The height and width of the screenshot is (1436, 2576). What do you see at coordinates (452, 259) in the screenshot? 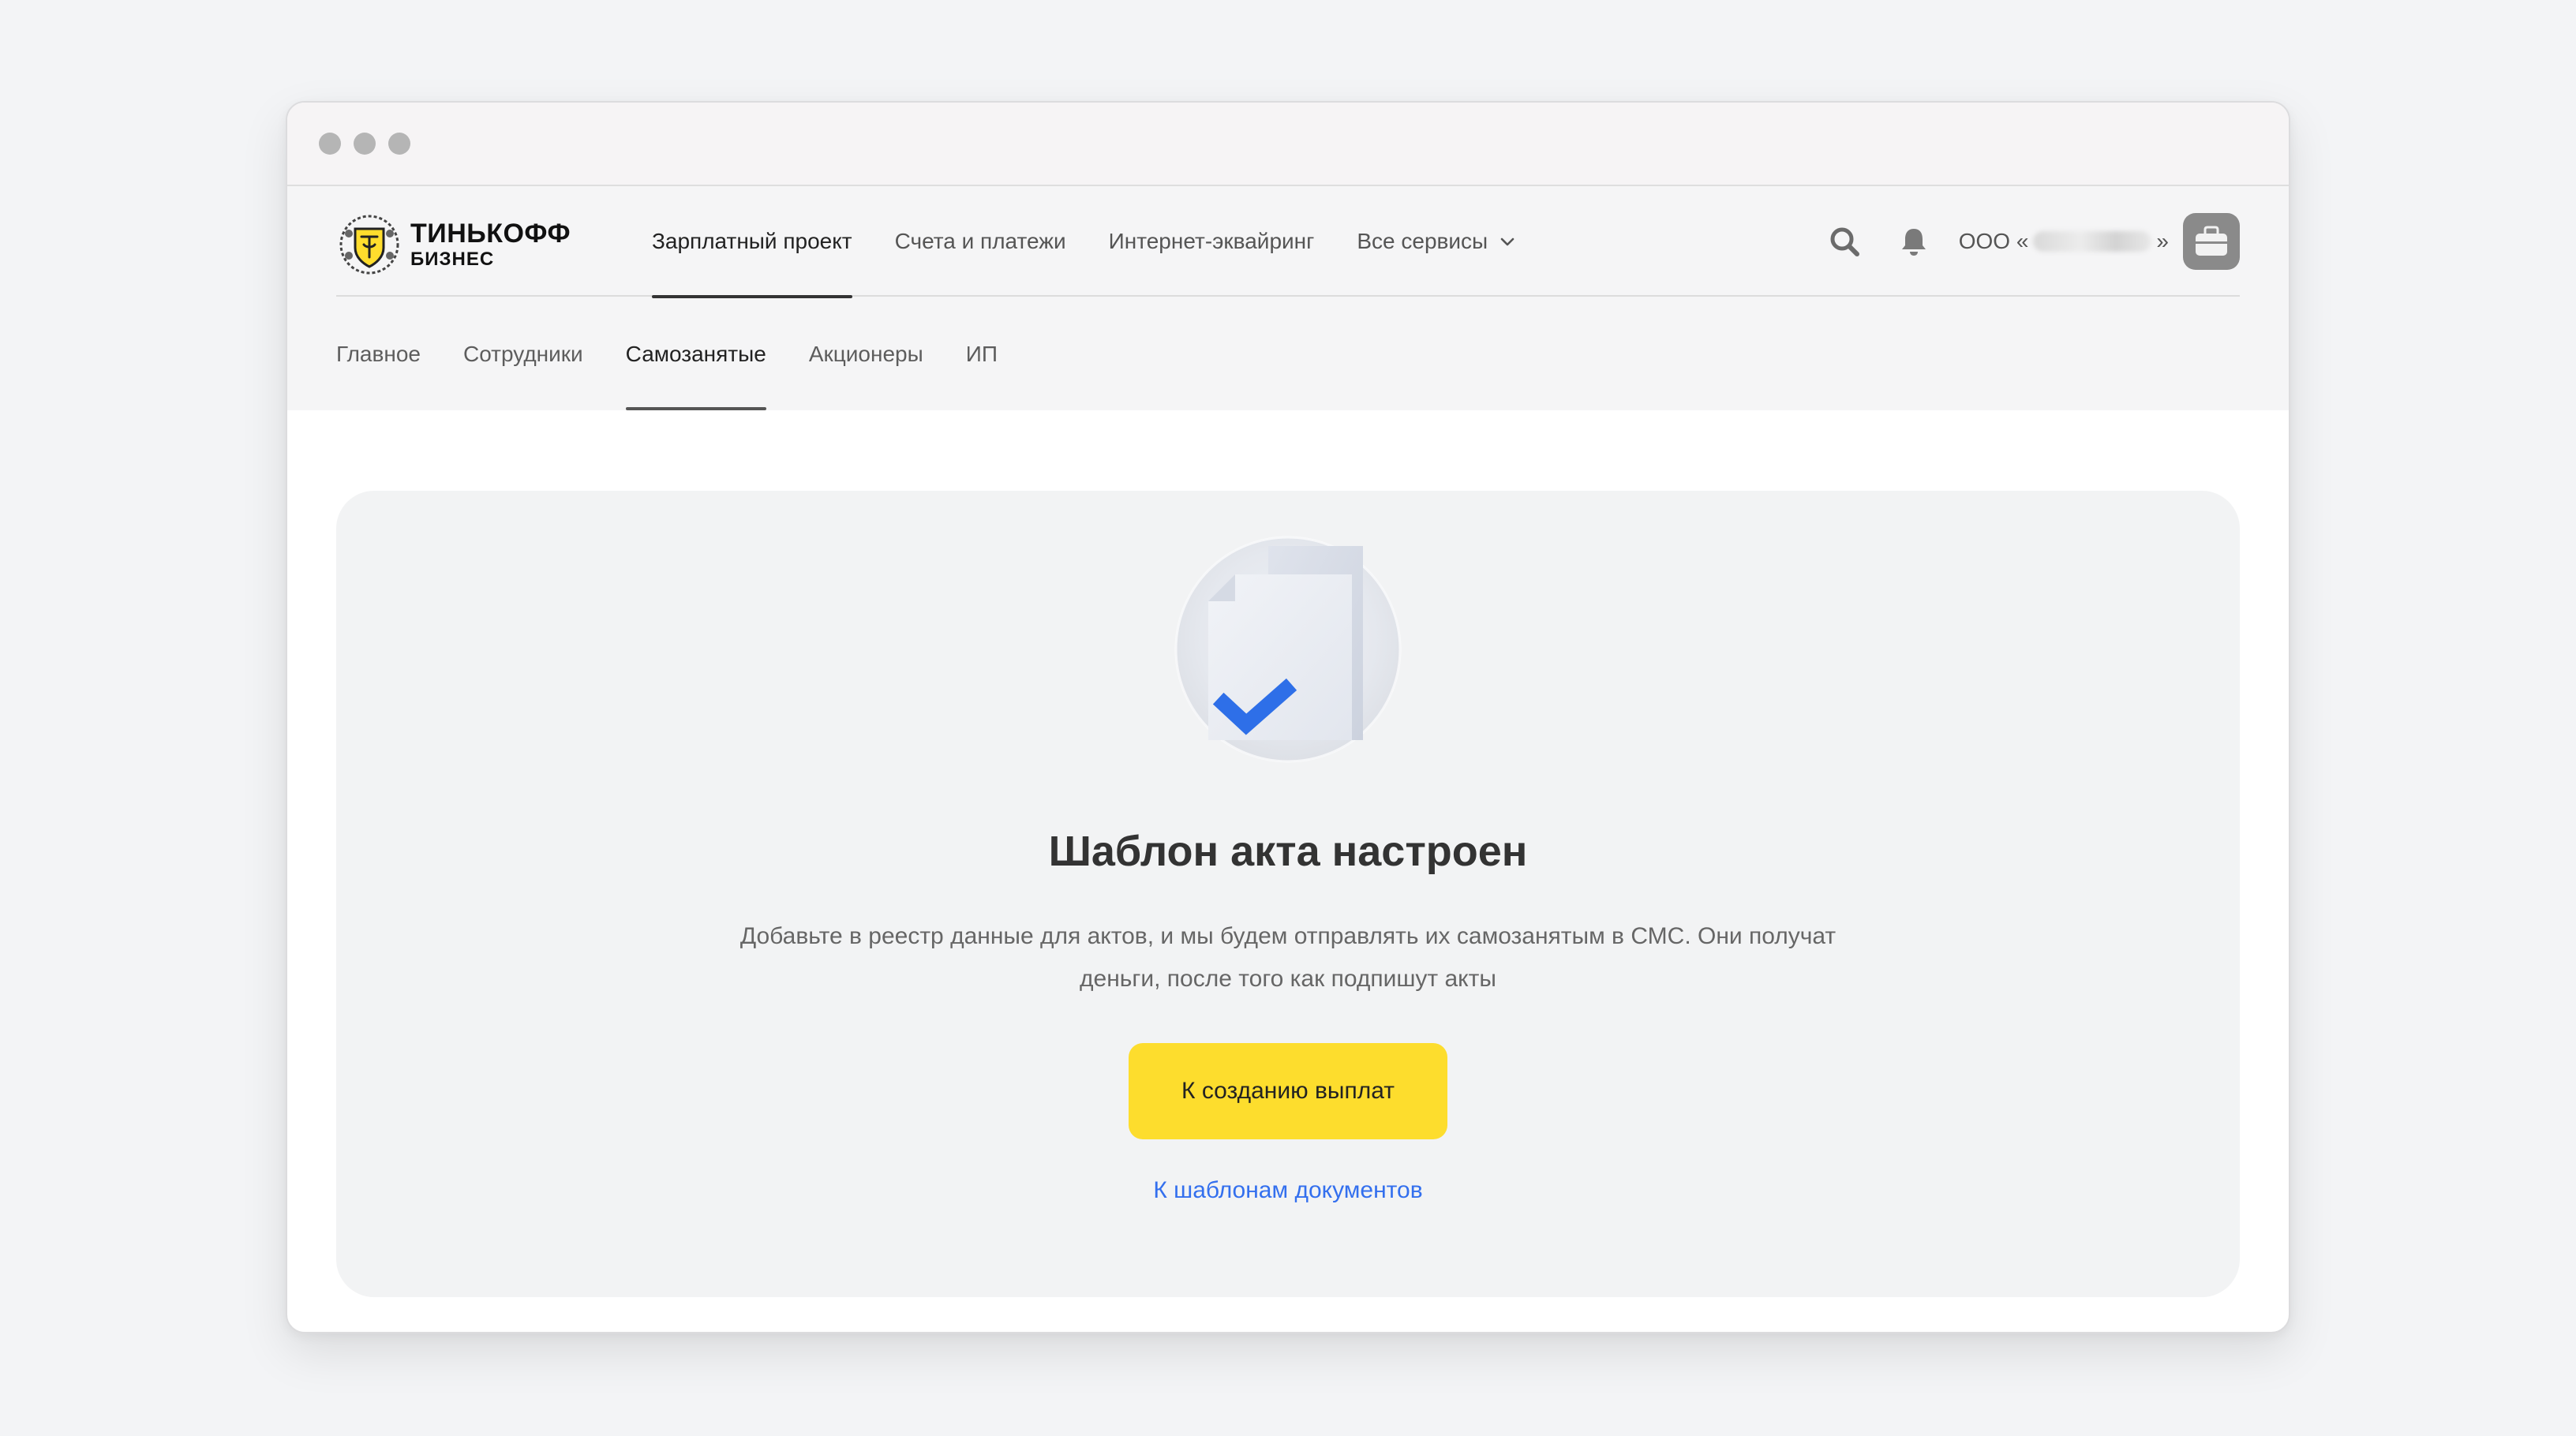
I see `brand-subtitle: БИЗНЕС` at bounding box center [452, 259].